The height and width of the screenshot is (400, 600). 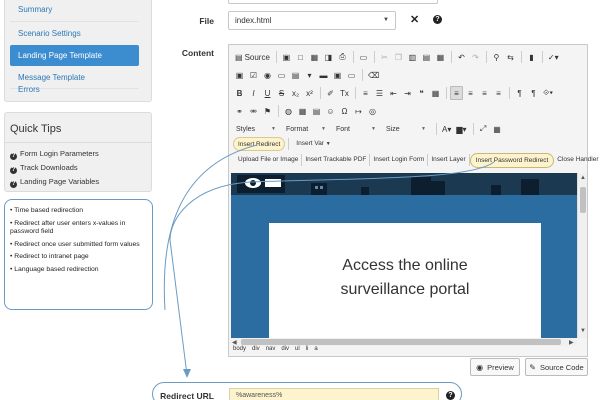 What do you see at coordinates (269, 160) in the screenshot?
I see `upload-file-button: Upload File or Image` at bounding box center [269, 160].